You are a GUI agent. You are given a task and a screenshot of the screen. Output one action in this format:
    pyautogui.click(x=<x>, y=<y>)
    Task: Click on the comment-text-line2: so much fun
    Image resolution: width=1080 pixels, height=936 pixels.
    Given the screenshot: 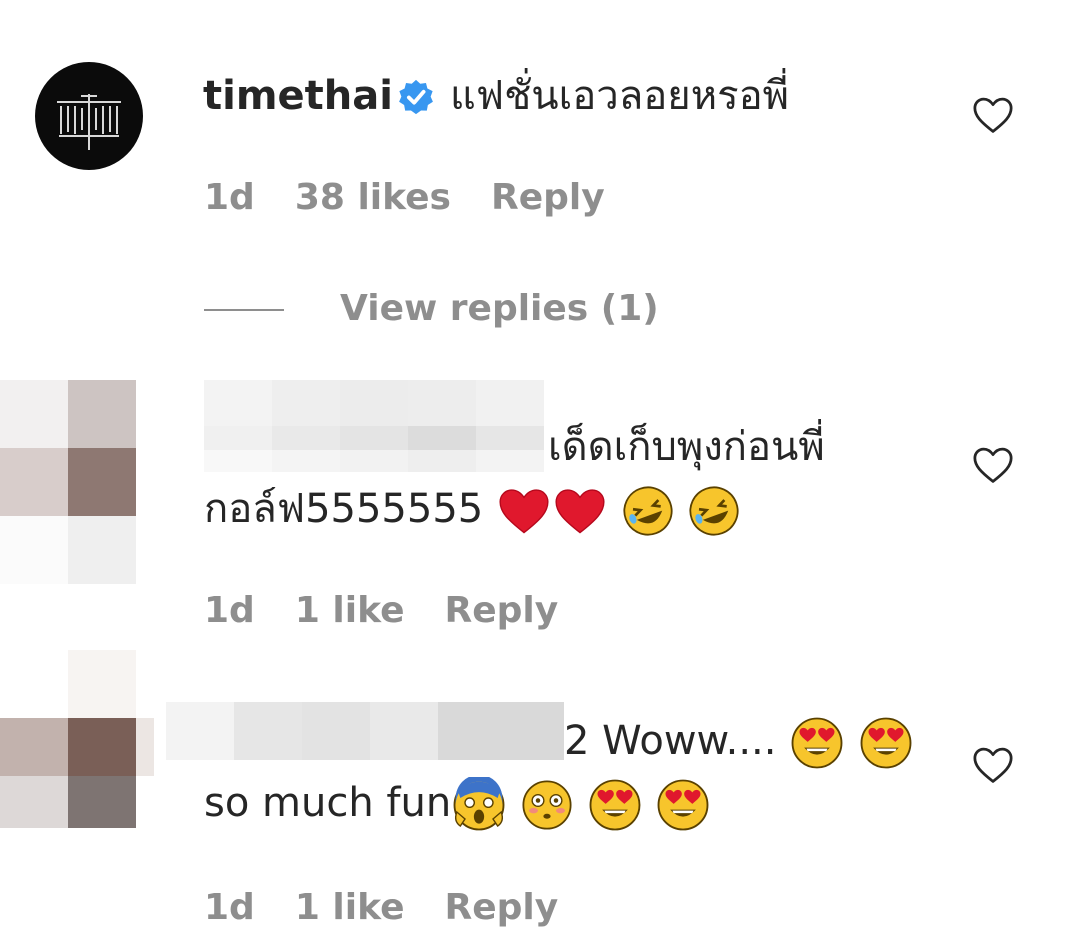 What is the action you would take?
    pyautogui.click(x=457, y=804)
    